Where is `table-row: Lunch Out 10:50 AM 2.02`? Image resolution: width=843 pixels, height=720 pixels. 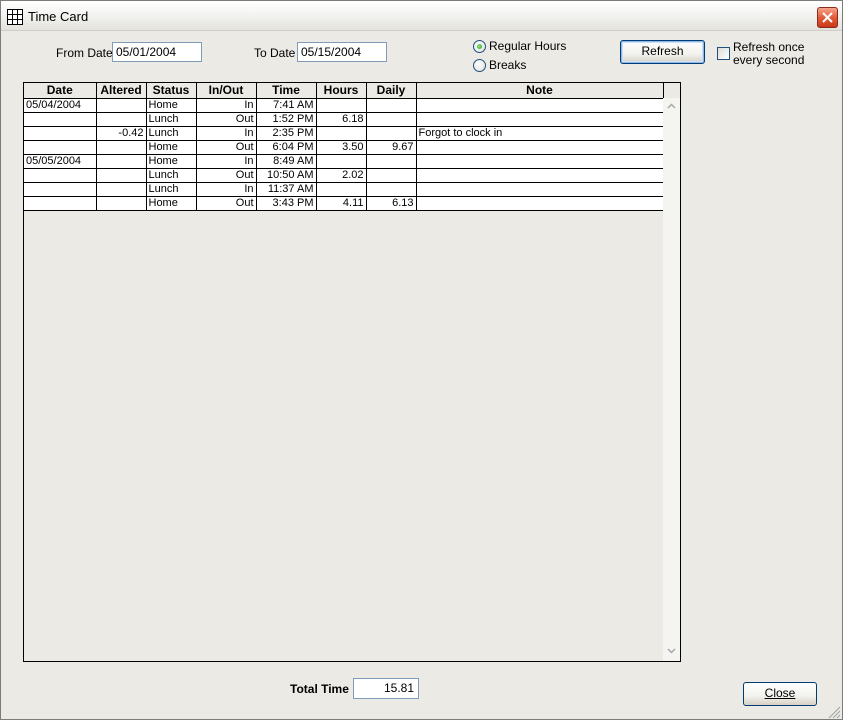 table-row: Lunch Out 10:50 AM 2.02 is located at coordinates (344, 175).